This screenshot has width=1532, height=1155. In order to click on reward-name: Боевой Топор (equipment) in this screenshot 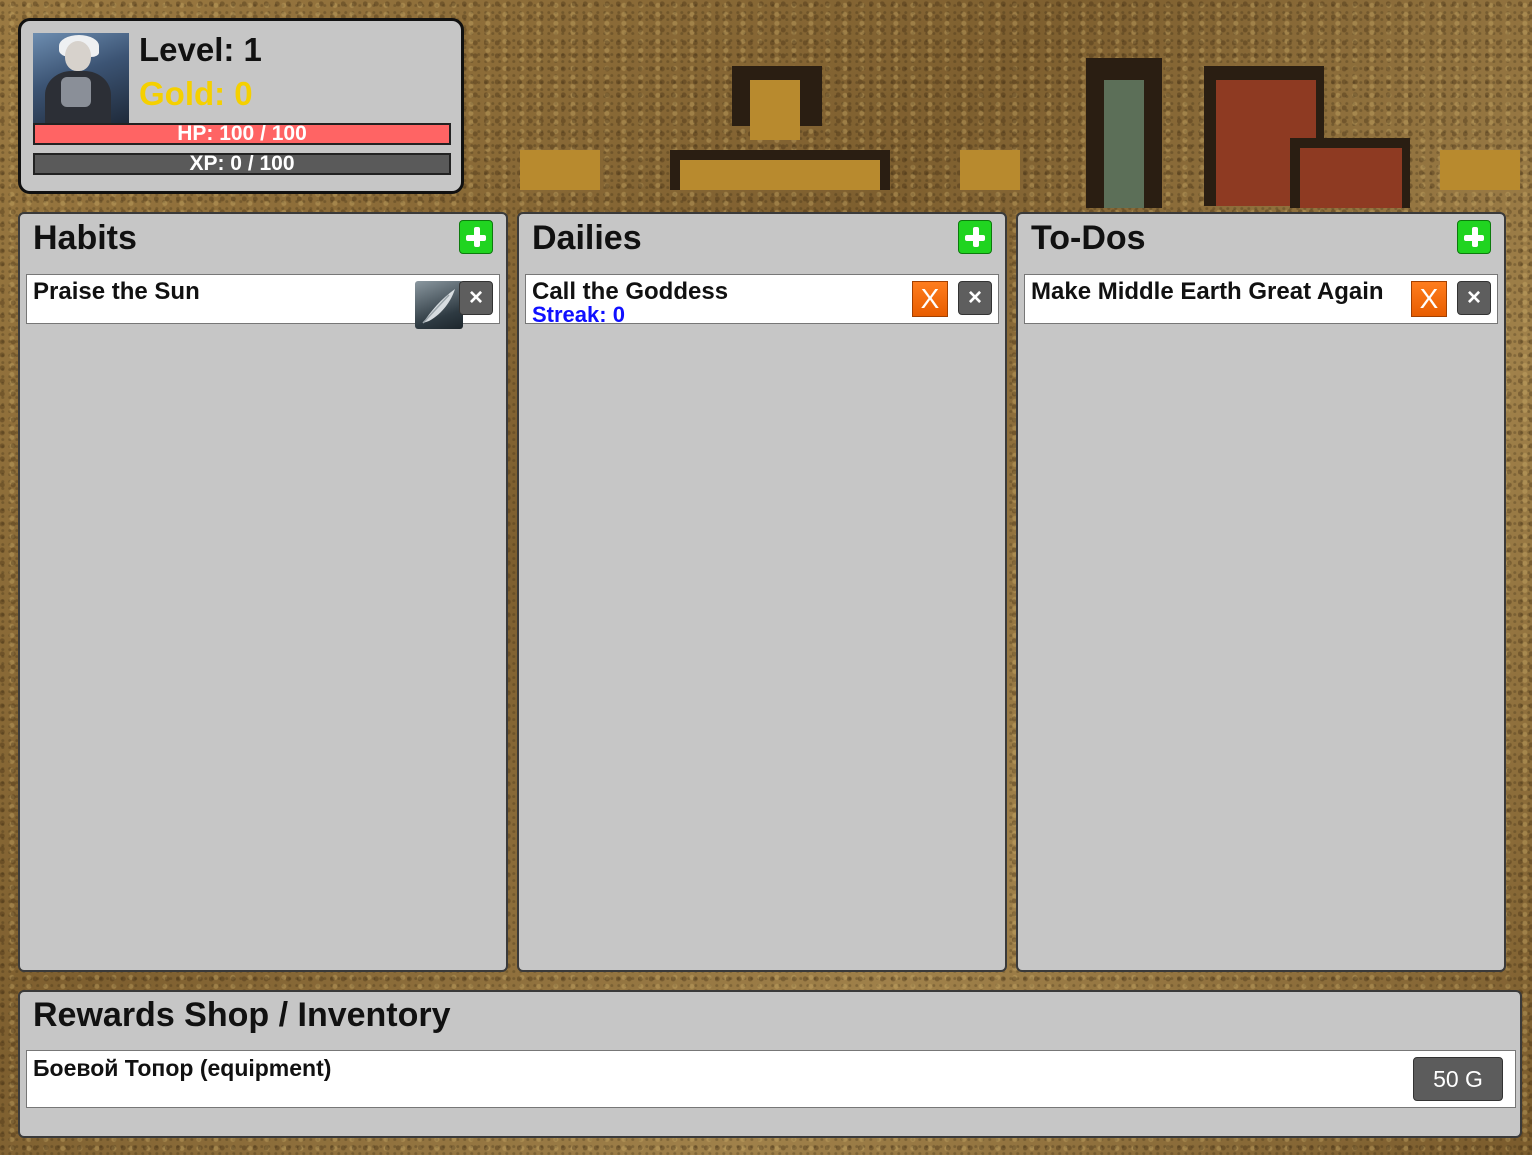, I will do `click(182, 1068)`.